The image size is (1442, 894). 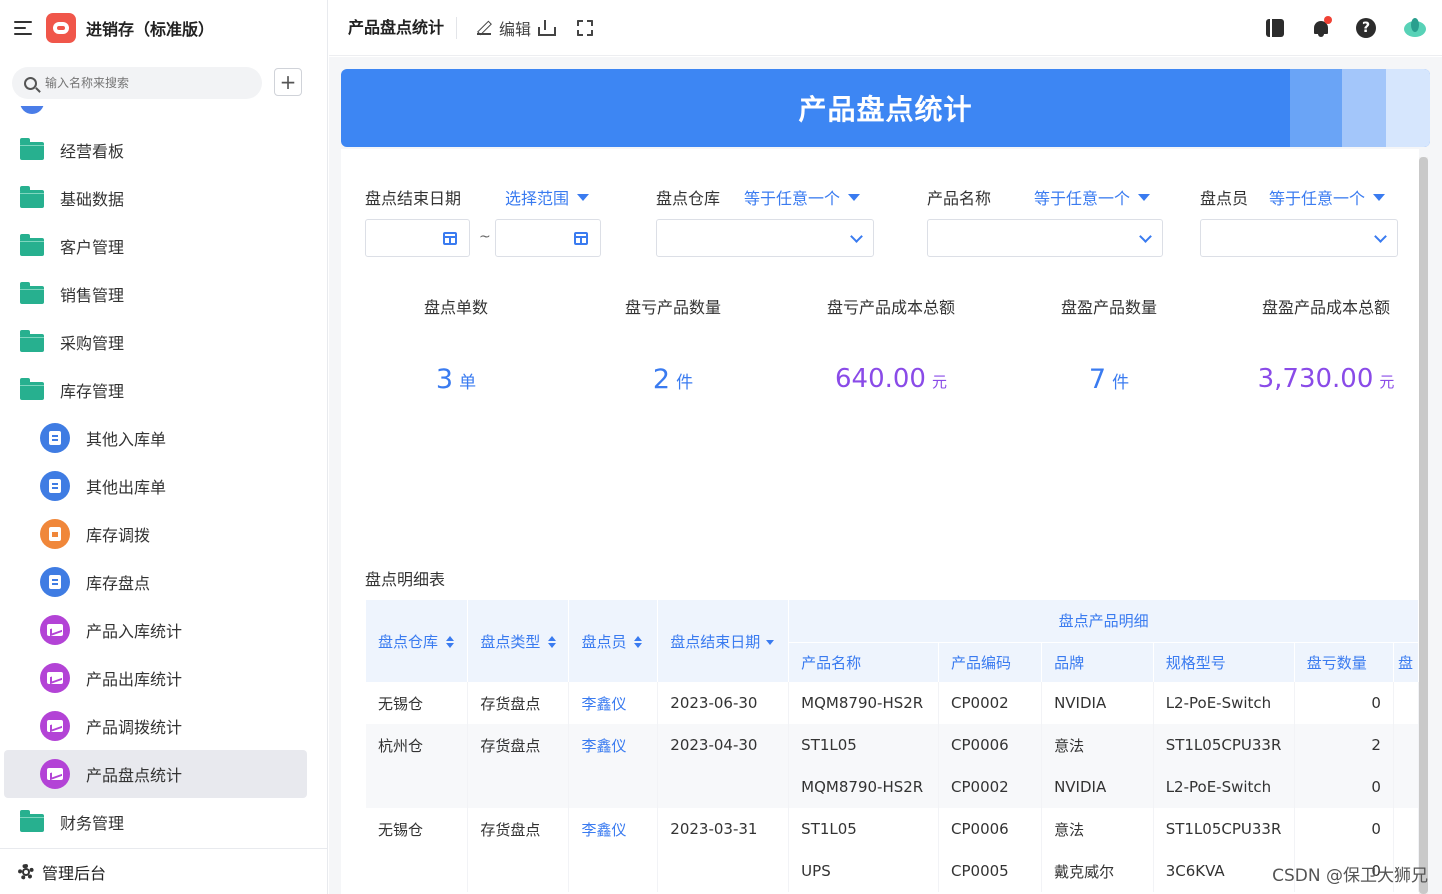 What do you see at coordinates (1097, 662) in the screenshot?
I see `column-header-brand: 品牌` at bounding box center [1097, 662].